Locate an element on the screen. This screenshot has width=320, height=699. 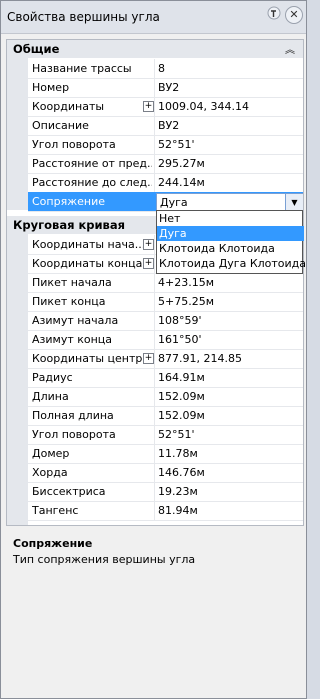
pin-icon is located at coordinates (274, 13).